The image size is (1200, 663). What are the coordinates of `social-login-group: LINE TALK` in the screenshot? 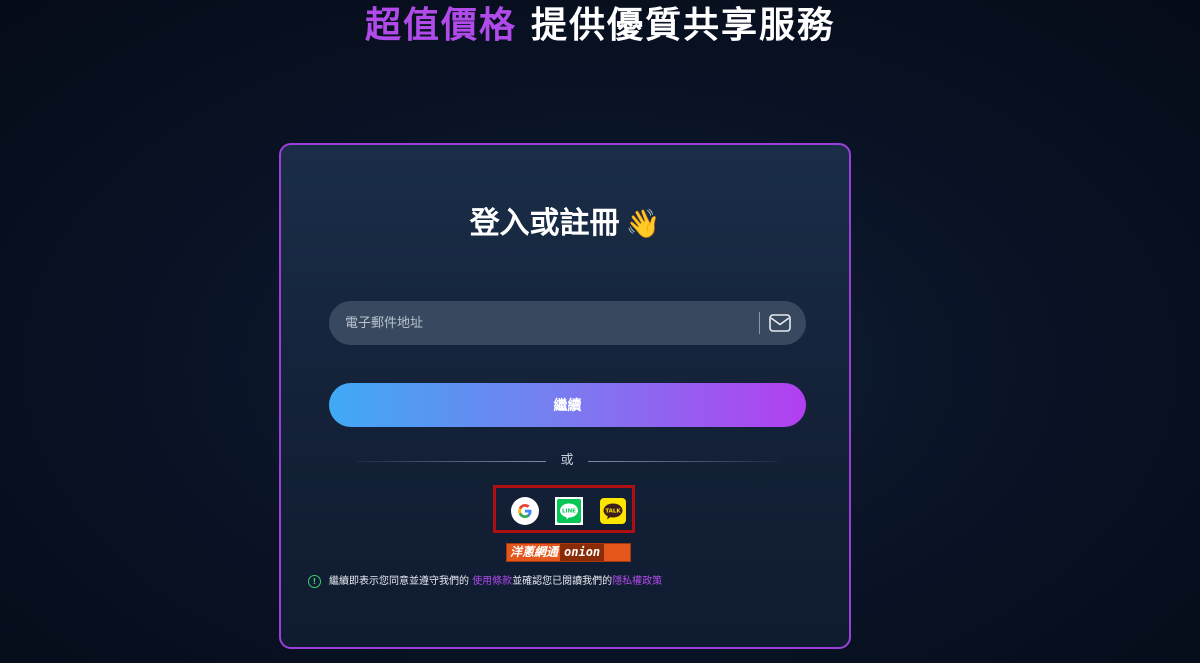 It's located at (564, 509).